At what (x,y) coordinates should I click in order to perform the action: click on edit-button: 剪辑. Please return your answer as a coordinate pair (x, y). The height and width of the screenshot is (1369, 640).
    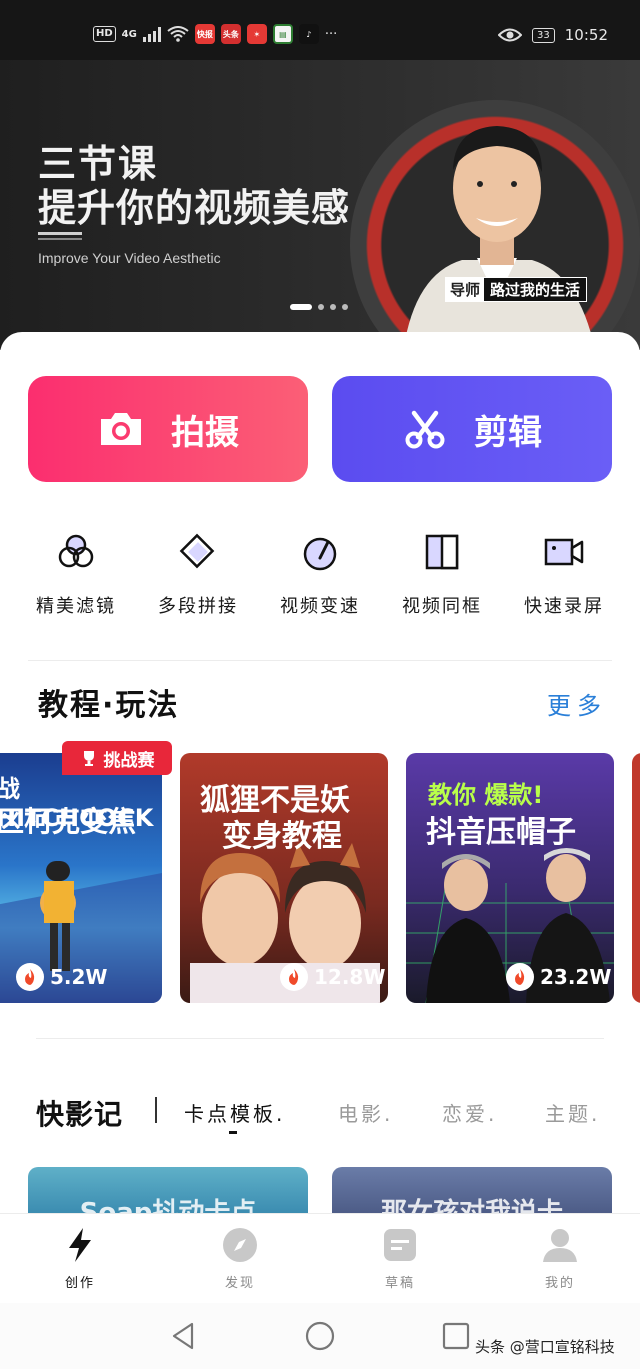
    Looking at the image, I should click on (472, 429).